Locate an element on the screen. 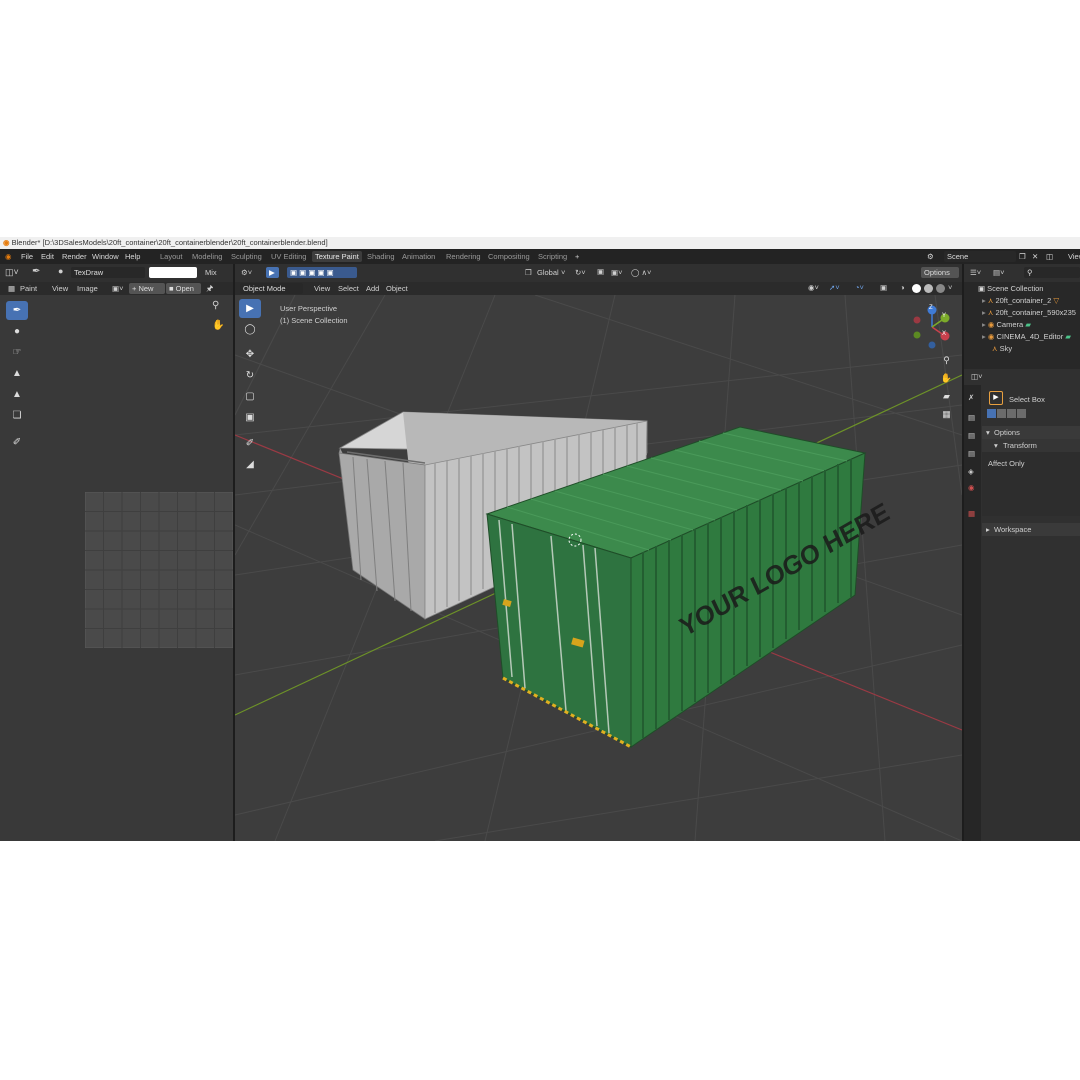 The height and width of the screenshot is (1080, 1080). mask-tool-icon: ❏ is located at coordinates (17, 415).